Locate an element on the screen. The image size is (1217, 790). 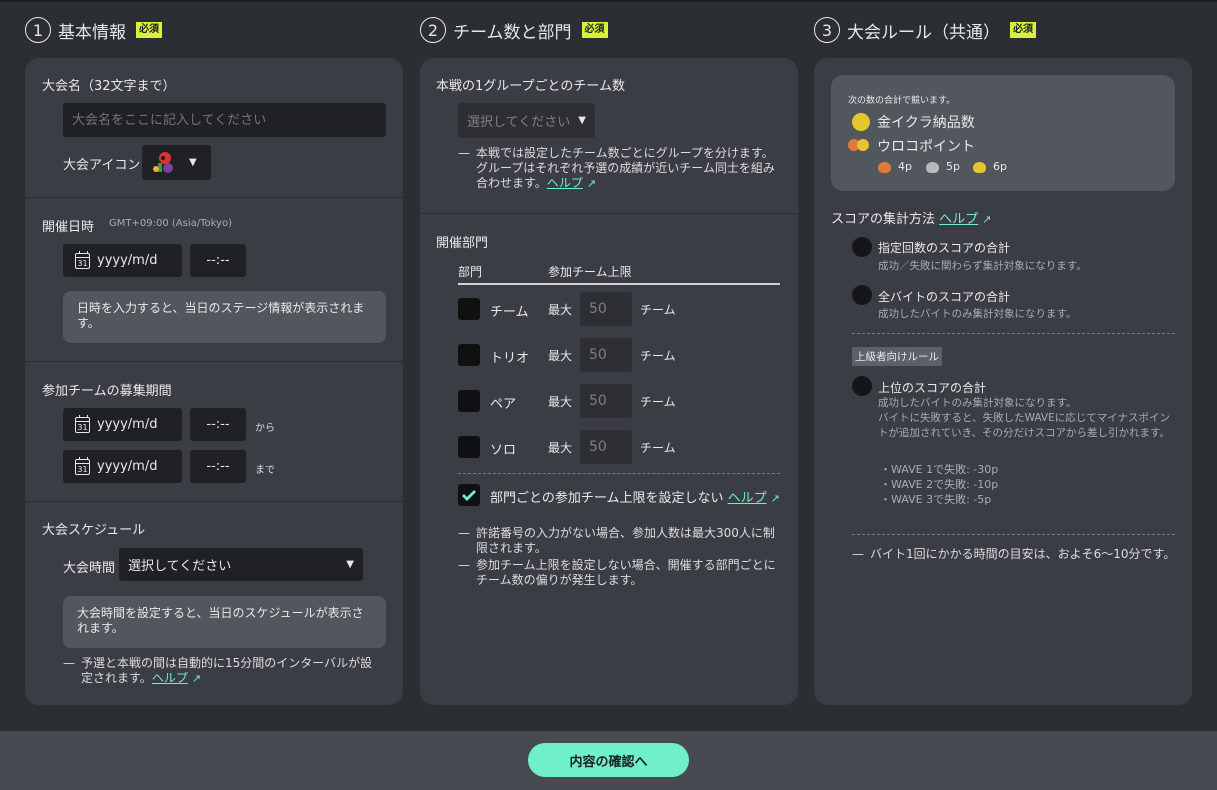
unit-label: チーム is located at coordinates (658, 402).